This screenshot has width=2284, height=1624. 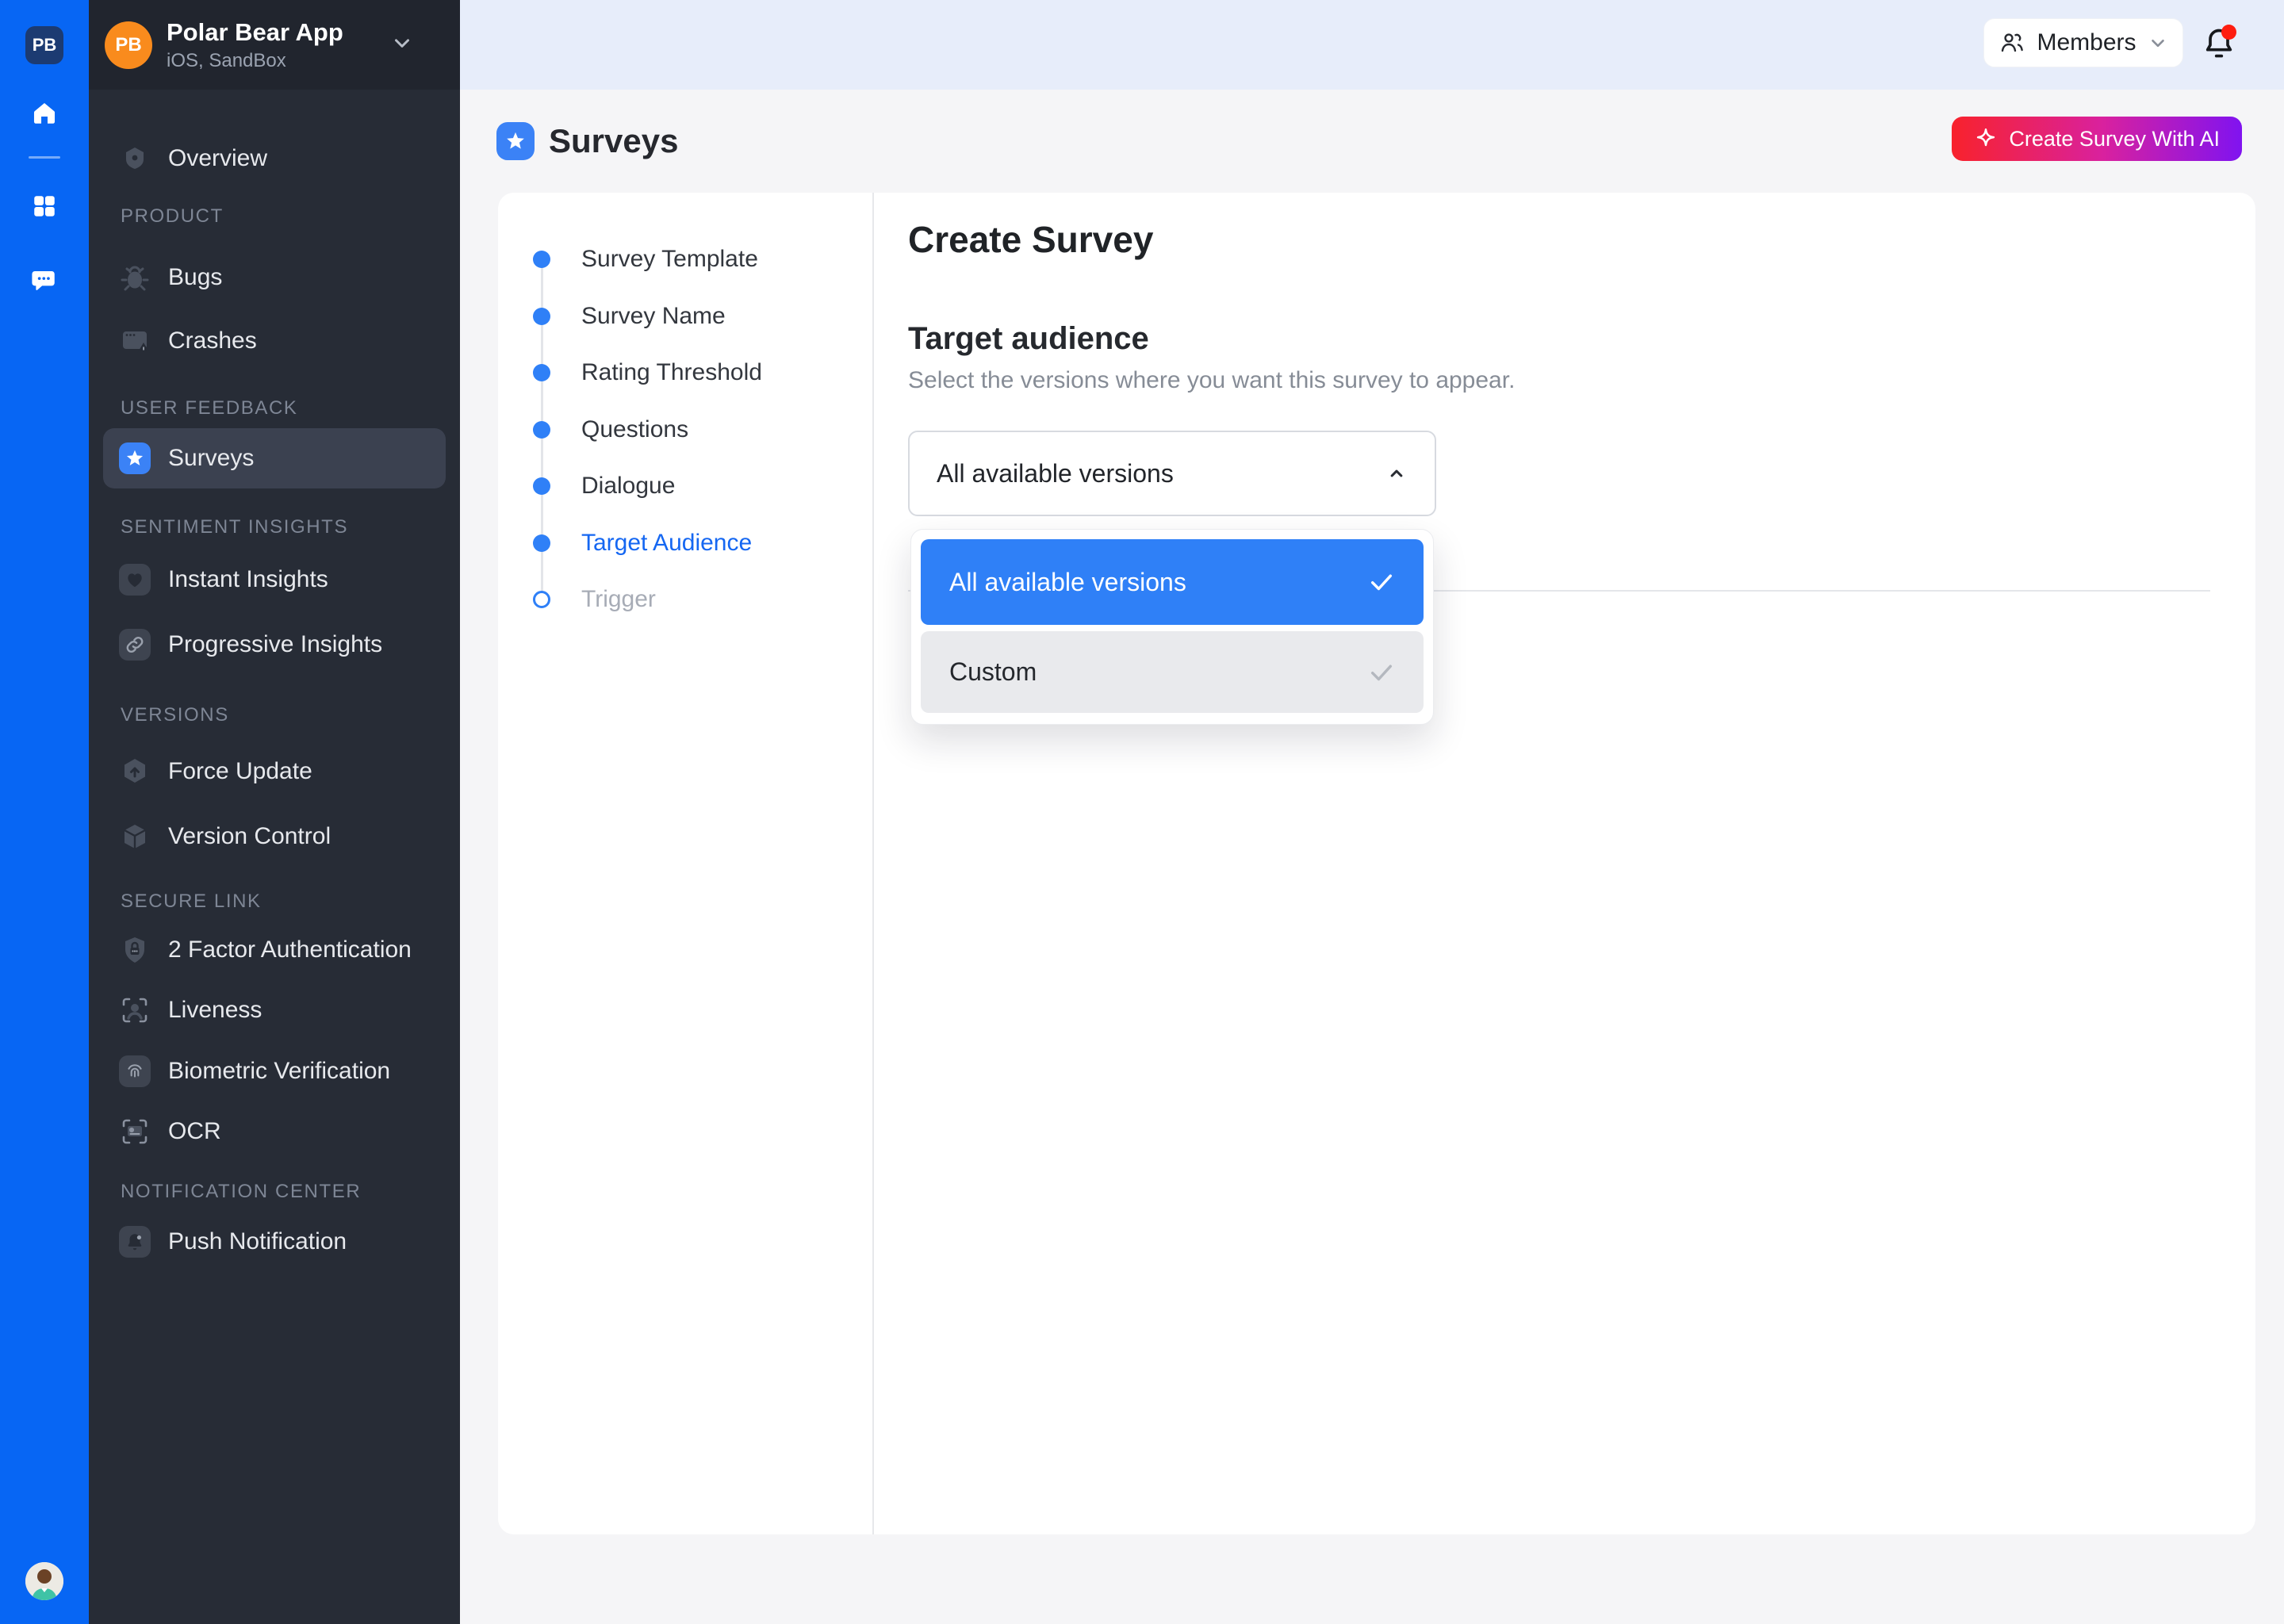 I want to click on app-meta: Polar Bear App iOS, SandBox, so click(x=255, y=44).